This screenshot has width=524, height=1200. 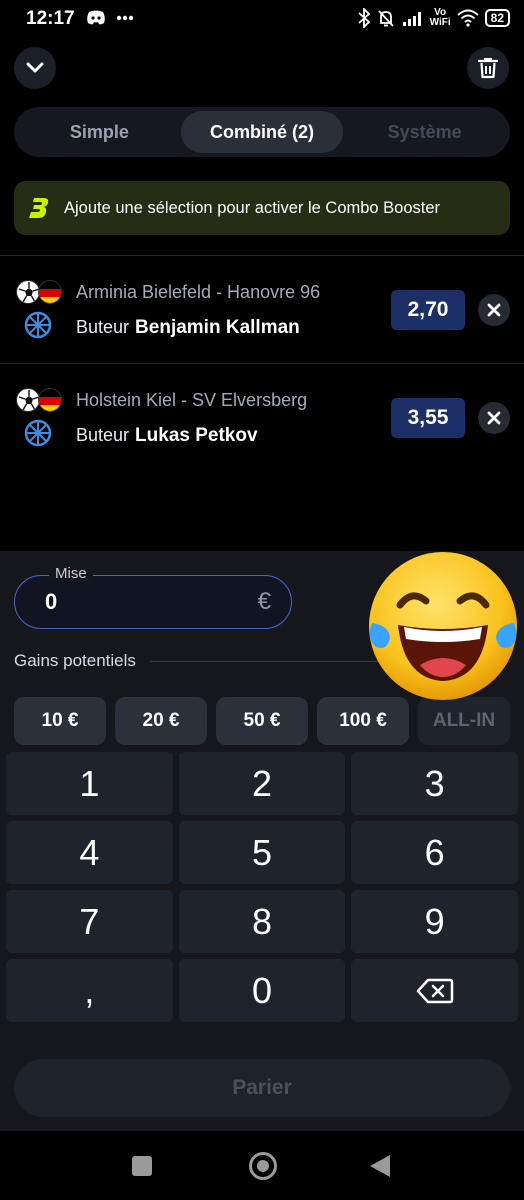 What do you see at coordinates (262, 20) in the screenshot?
I see `status-bar: 12:17 Vo WiFi 82` at bounding box center [262, 20].